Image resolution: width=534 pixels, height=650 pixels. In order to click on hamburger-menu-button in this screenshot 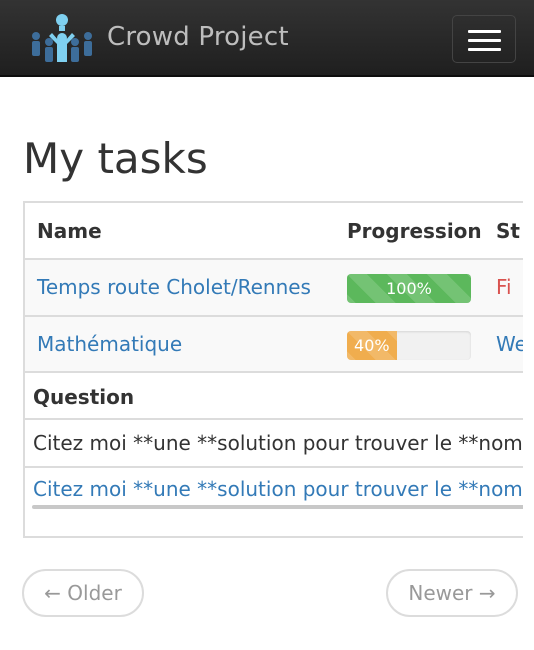, I will do `click(484, 39)`.